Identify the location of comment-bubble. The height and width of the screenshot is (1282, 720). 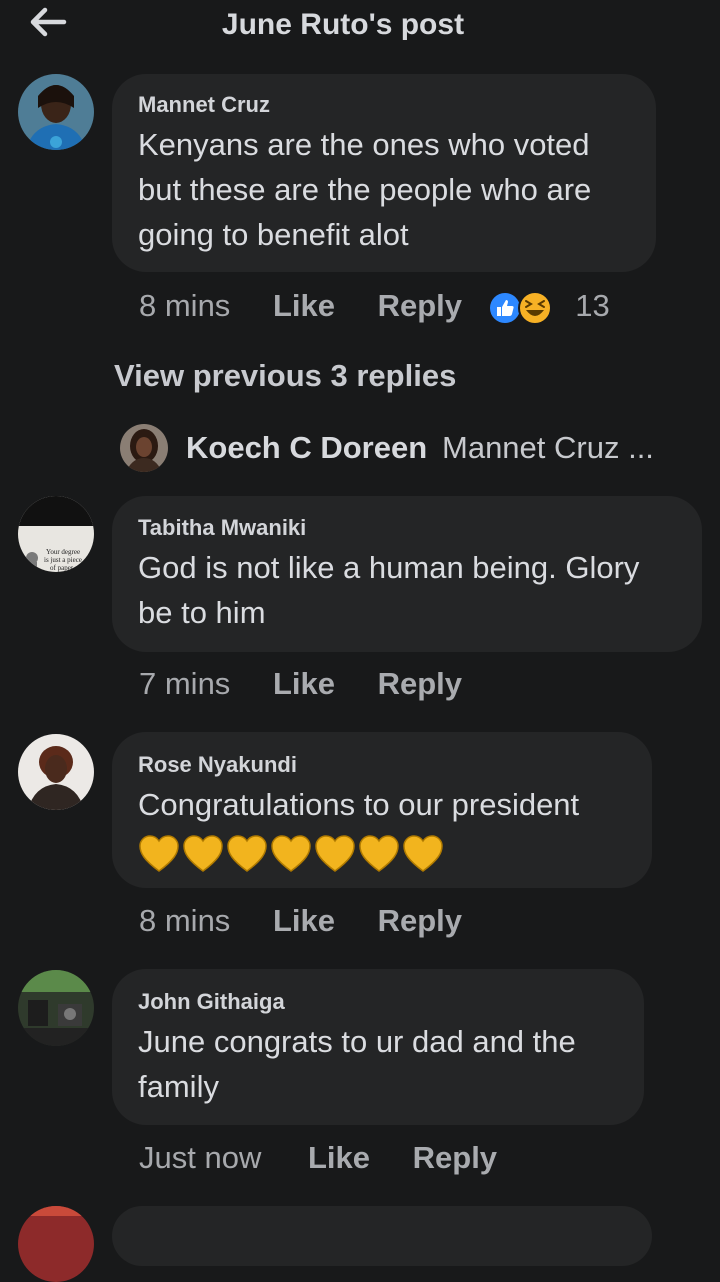
(382, 1236).